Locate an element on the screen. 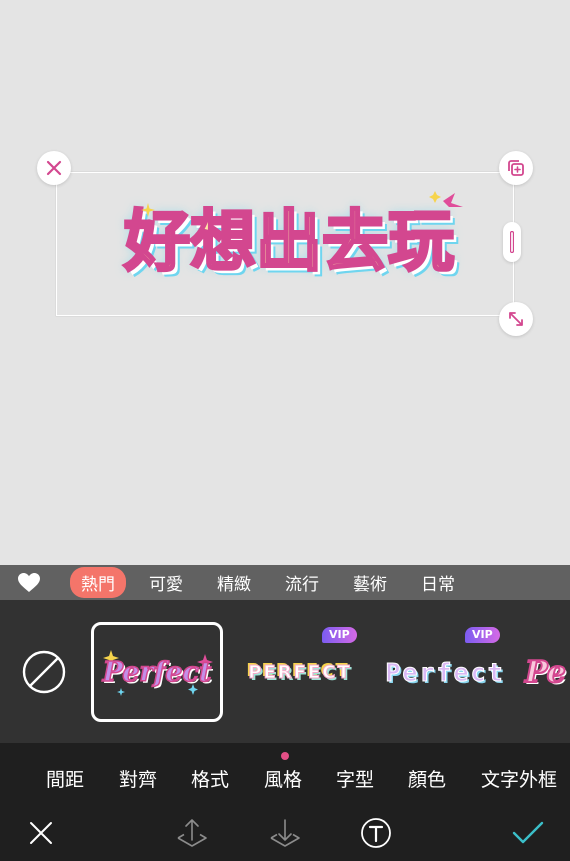  style-category-bar: 熱門 可愛 精緻 流行 藝術 日常 is located at coordinates (285, 582).